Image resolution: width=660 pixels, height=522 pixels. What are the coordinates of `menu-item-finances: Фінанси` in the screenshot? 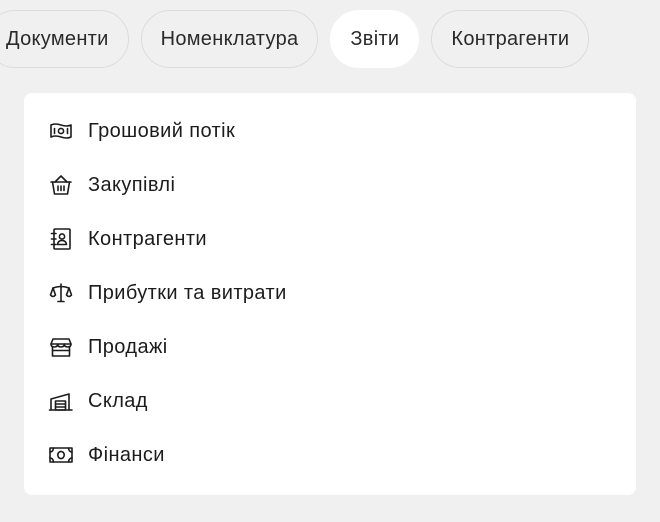 It's located at (330, 455).